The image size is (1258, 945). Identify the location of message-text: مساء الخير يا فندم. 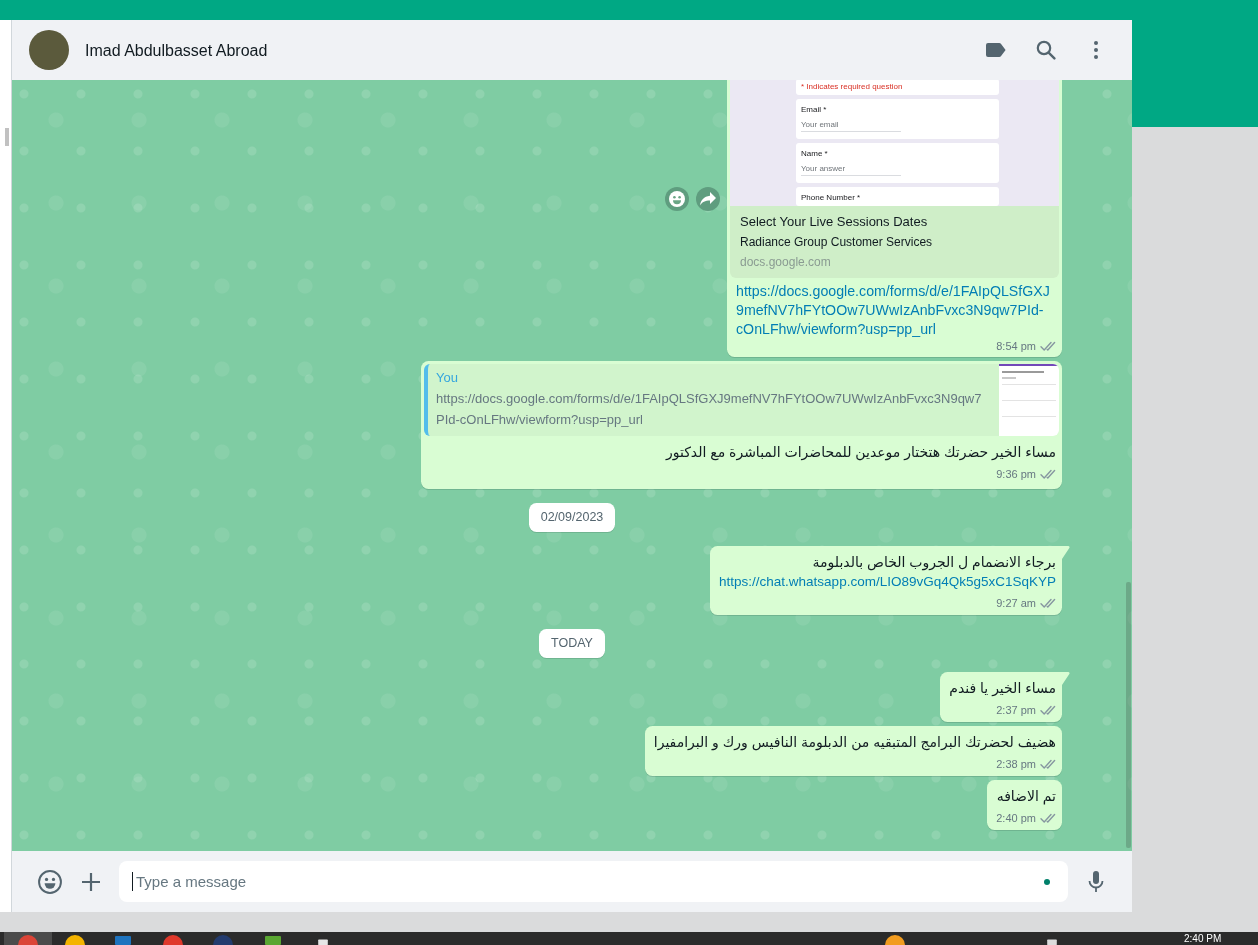
(1002, 688).